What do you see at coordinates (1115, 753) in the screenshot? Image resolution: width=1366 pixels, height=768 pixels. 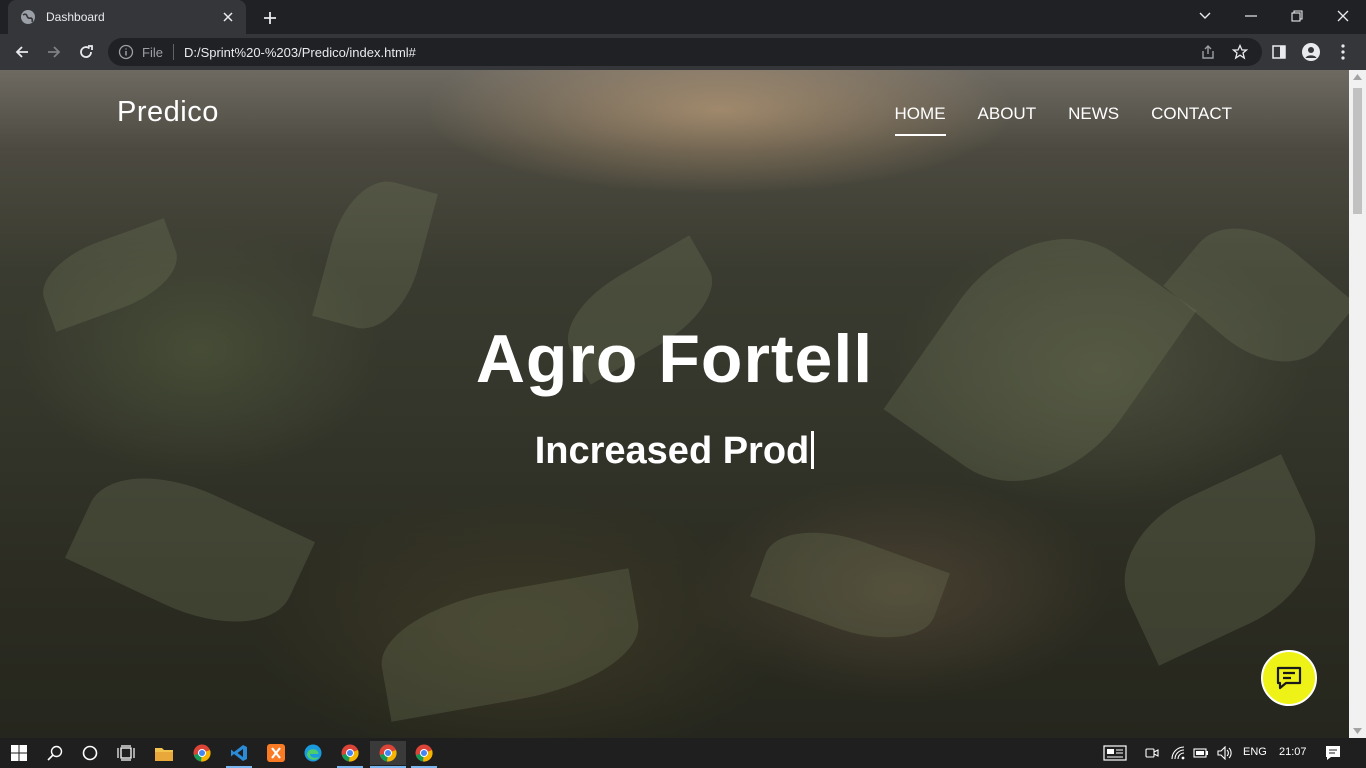 I see `news-widget-icon` at bounding box center [1115, 753].